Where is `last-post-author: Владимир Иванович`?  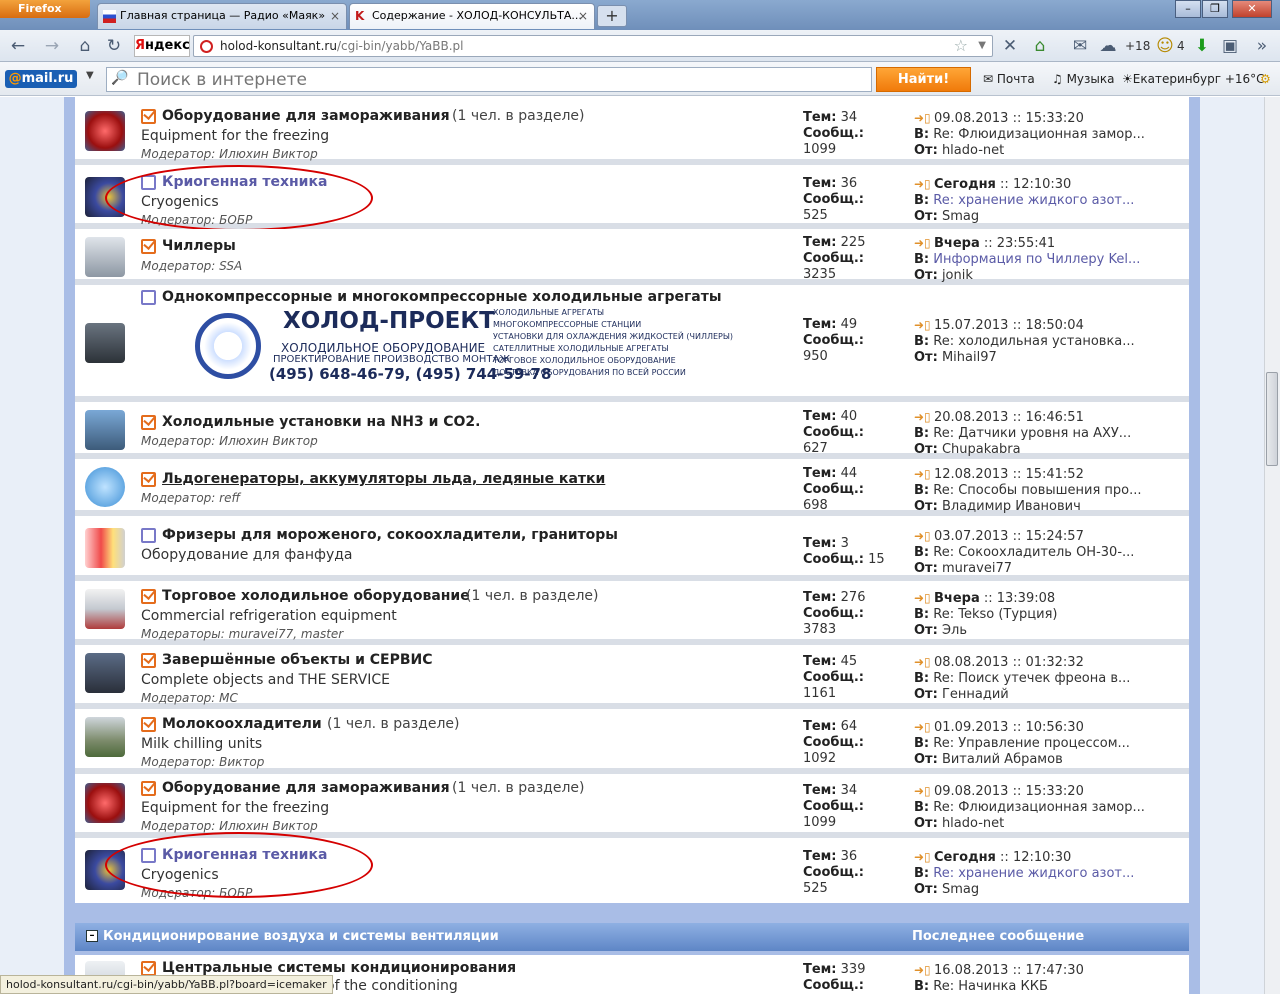
last-post-author: Владимир Иванович is located at coordinates (1011, 506).